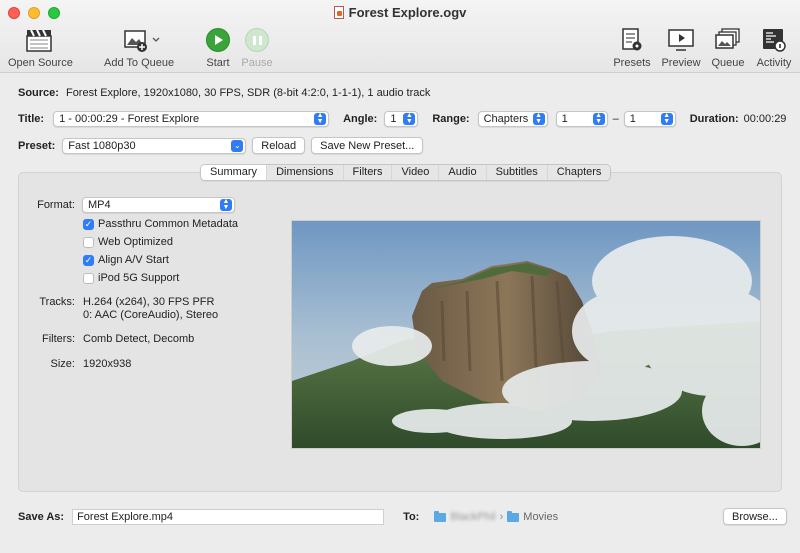 Image resolution: width=800 pixels, height=553 pixels. I want to click on tracks-label: Tracks:, so click(57, 302).